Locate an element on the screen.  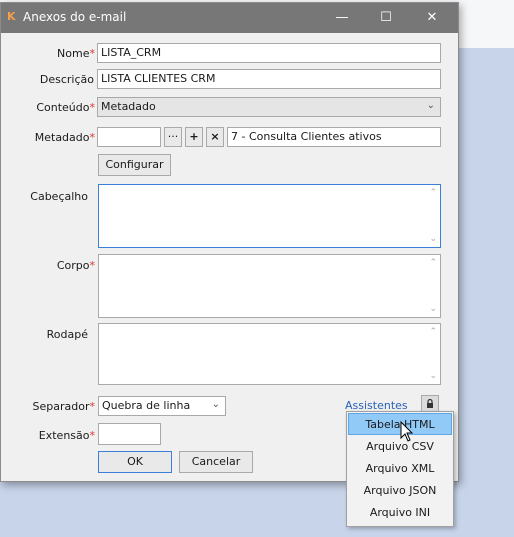
app-icon: K is located at coordinates (11, 16).